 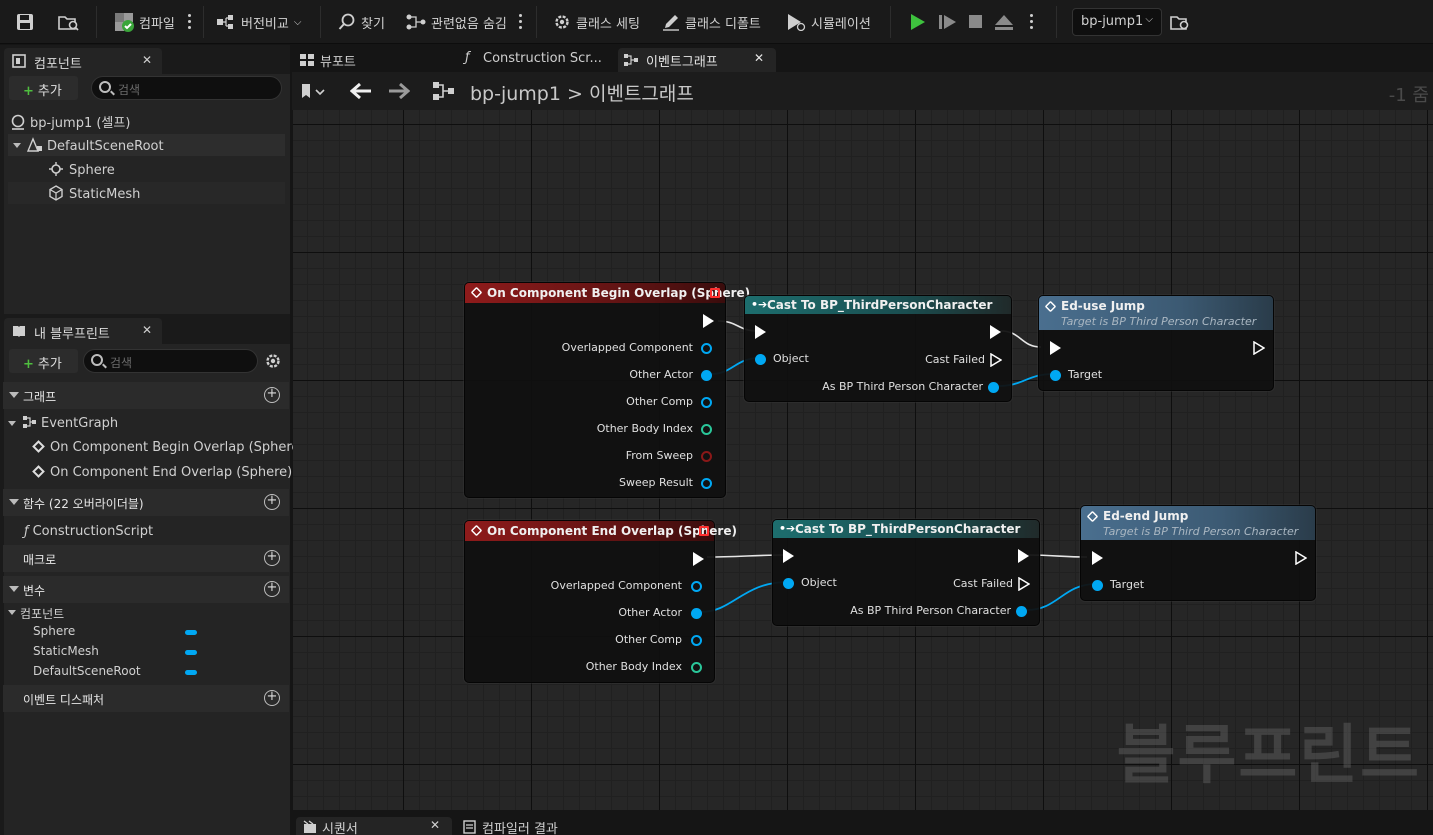 What do you see at coordinates (83, 61) in the screenshot?
I see `tab-components: 컴포넌트 ✕` at bounding box center [83, 61].